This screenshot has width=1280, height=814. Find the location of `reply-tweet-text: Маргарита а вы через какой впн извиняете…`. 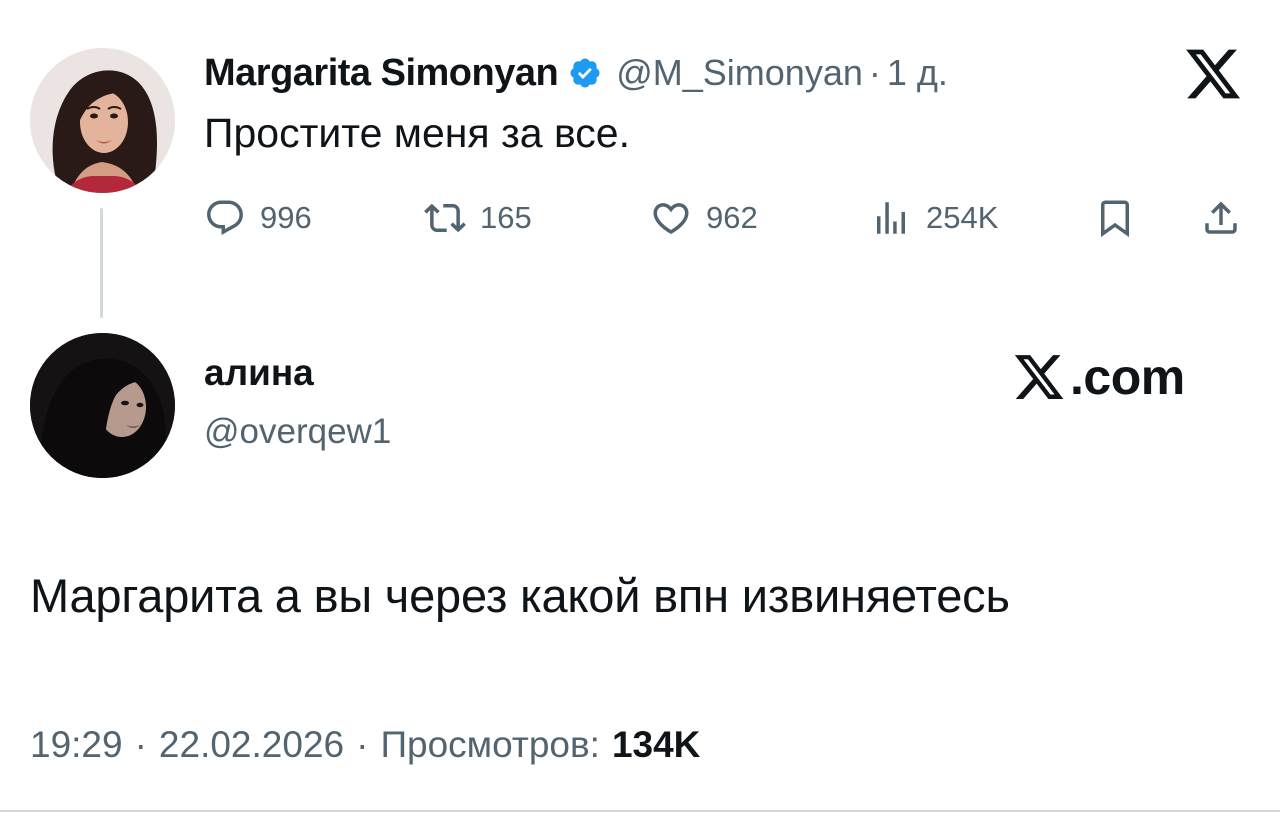

reply-tweet-text: Маргарита а вы через какой впн извиняете… is located at coordinates (520, 595).